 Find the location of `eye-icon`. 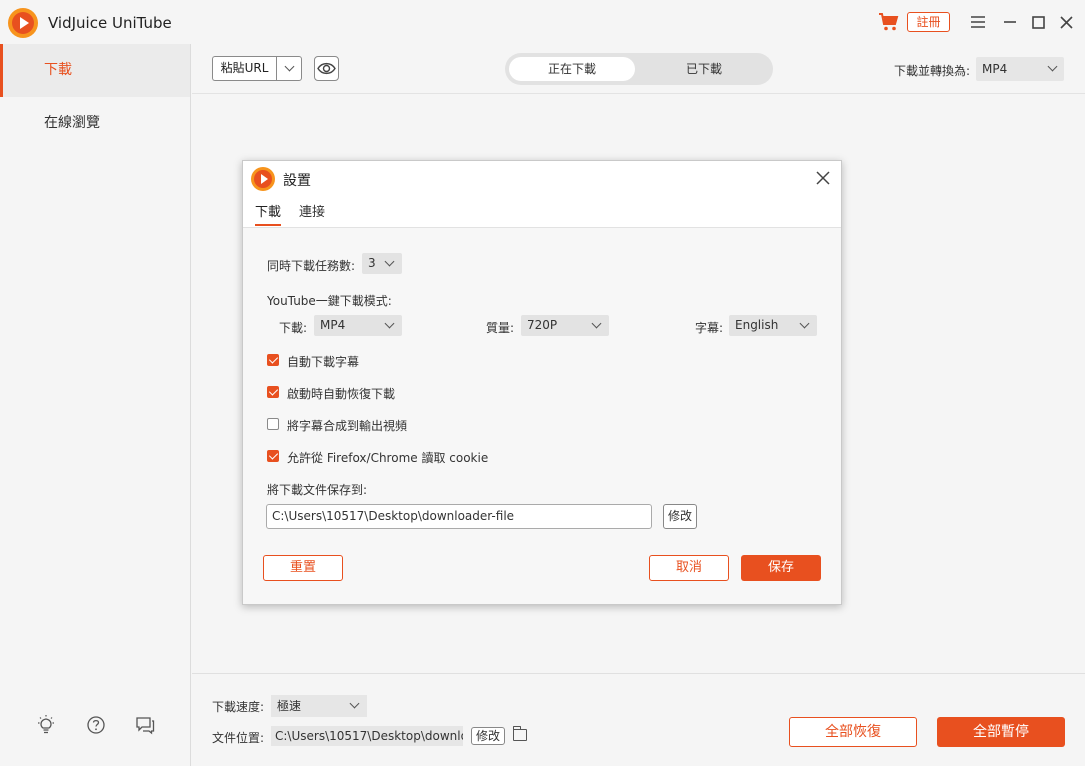

eye-icon is located at coordinates (326, 68).